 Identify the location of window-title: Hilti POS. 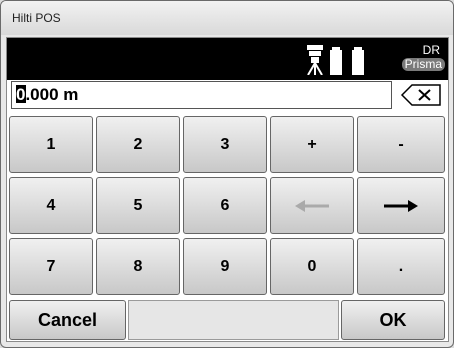
(36, 18).